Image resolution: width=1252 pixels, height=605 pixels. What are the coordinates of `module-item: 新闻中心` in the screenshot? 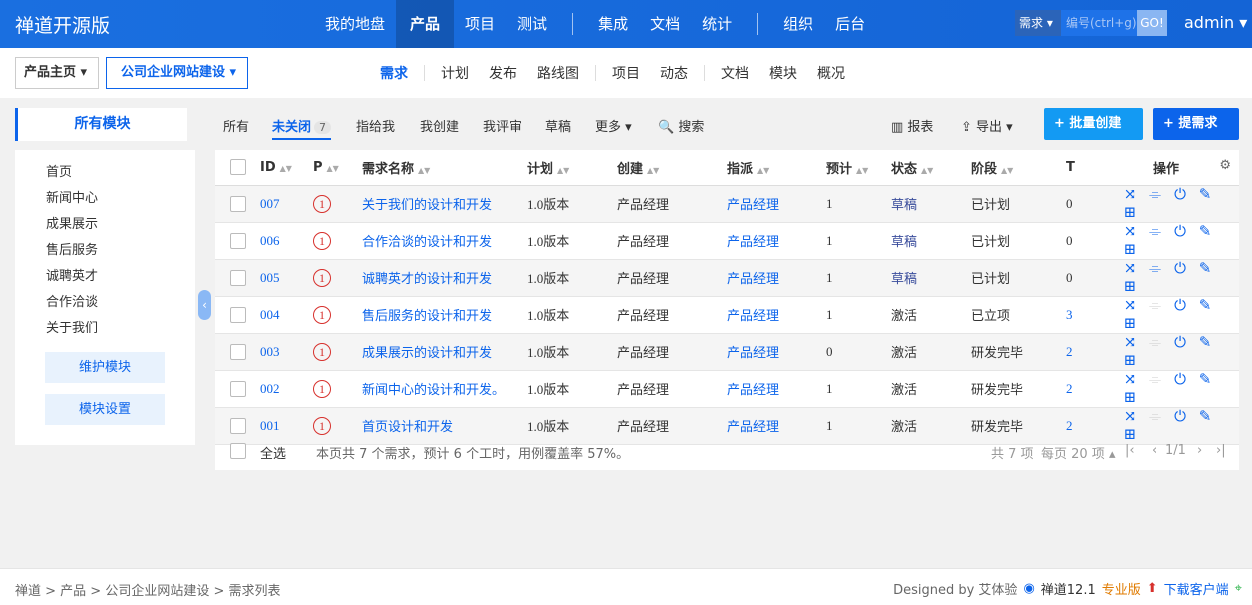 It's located at (72, 203).